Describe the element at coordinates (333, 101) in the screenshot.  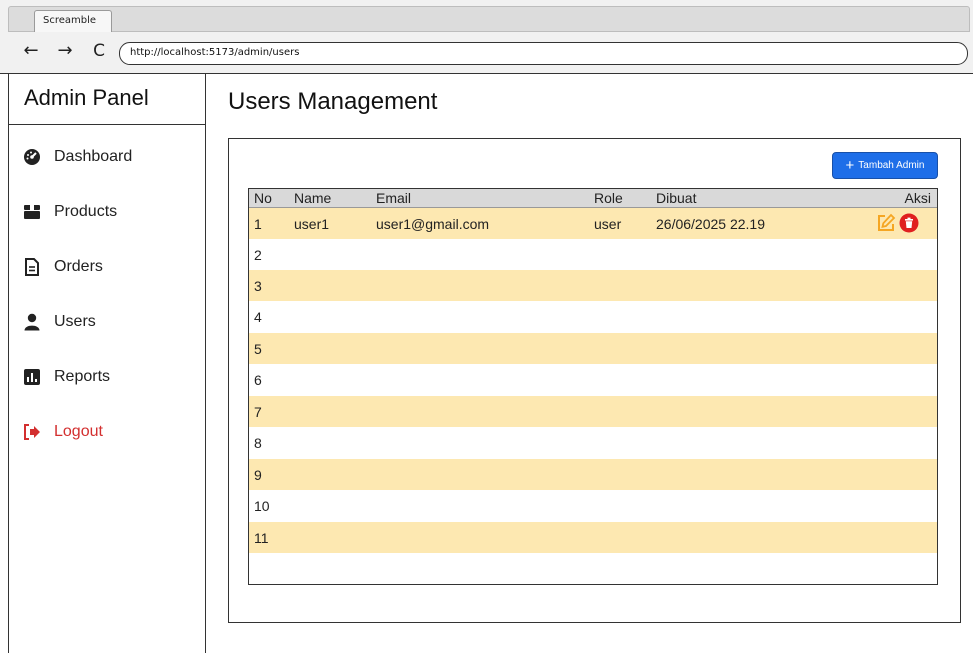
I see `page-title: Users Management` at that location.